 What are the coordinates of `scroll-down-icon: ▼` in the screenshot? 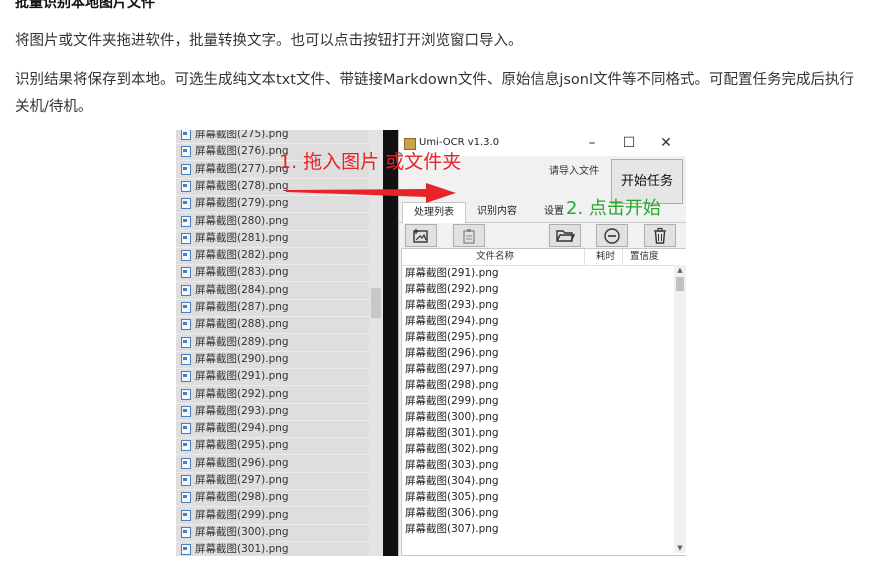 It's located at (680, 548).